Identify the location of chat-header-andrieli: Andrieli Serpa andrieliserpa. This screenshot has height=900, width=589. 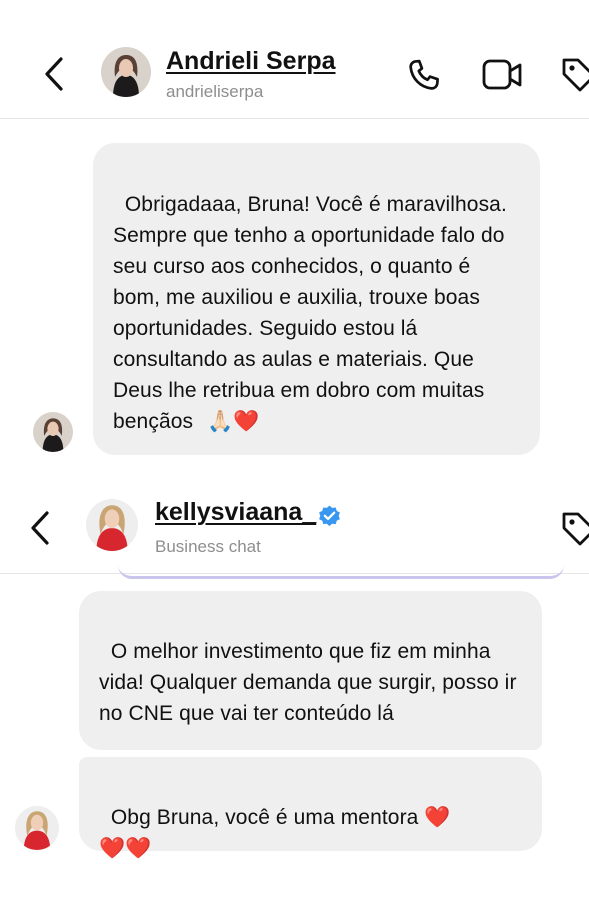
(294, 59).